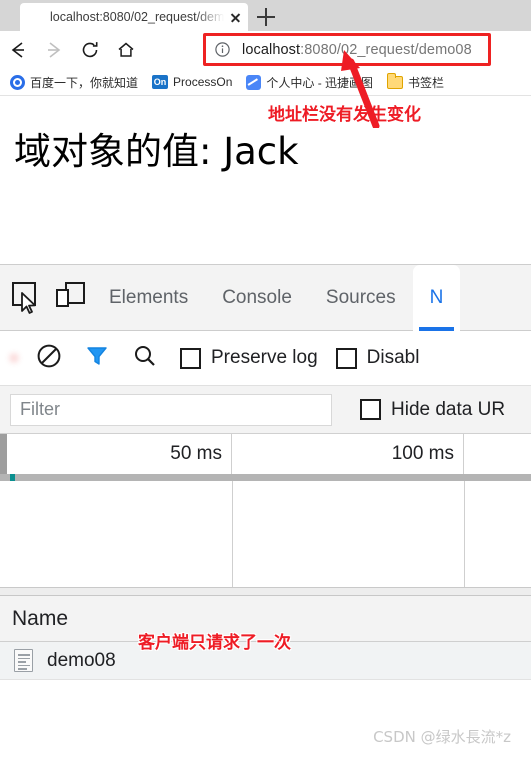  What do you see at coordinates (116, 454) in the screenshot?
I see `overview-tick: 50 ms` at bounding box center [116, 454].